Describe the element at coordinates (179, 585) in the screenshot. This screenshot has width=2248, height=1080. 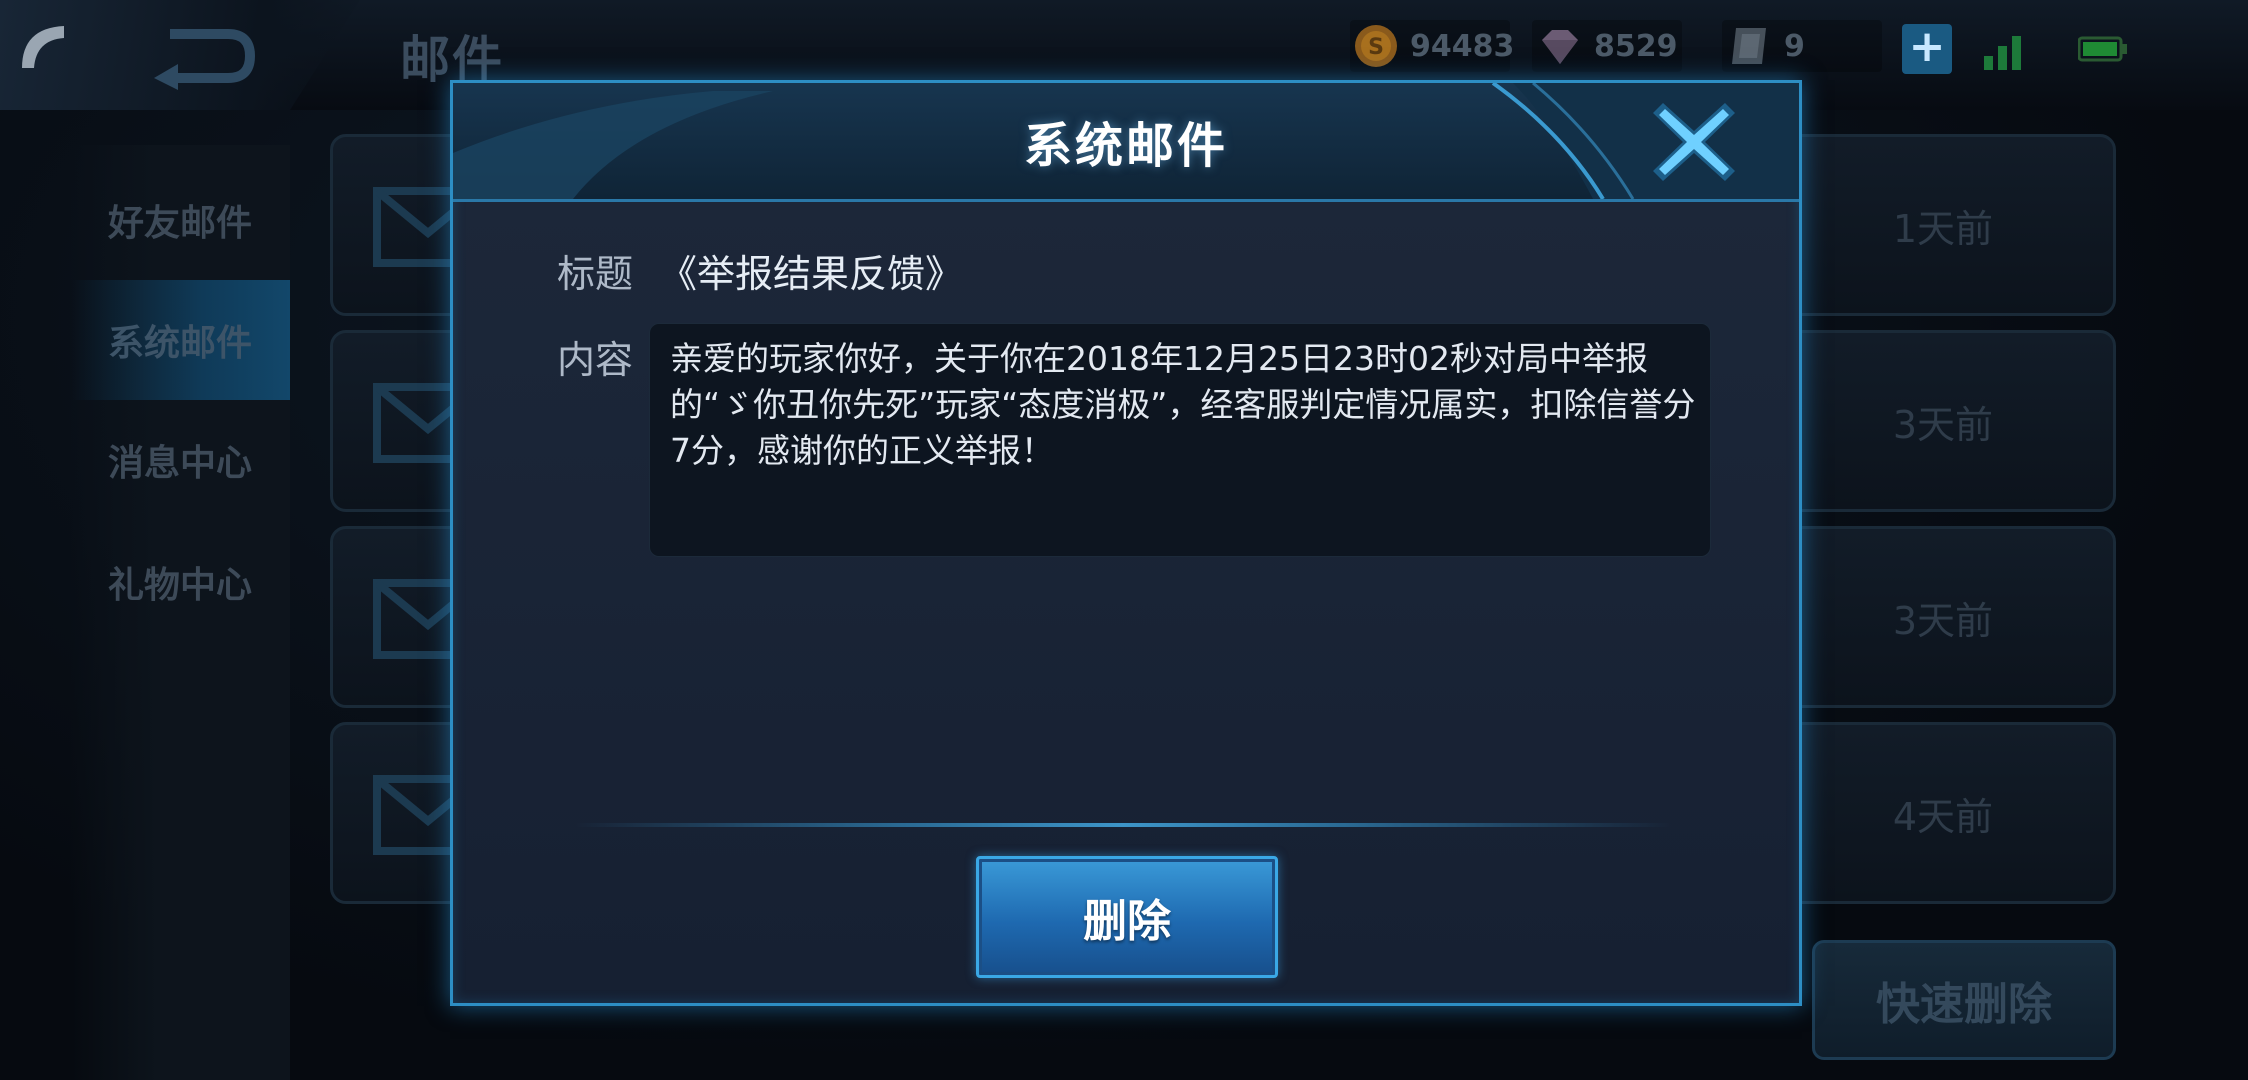
I see `sidebar-item-label: 礼物中心` at that location.